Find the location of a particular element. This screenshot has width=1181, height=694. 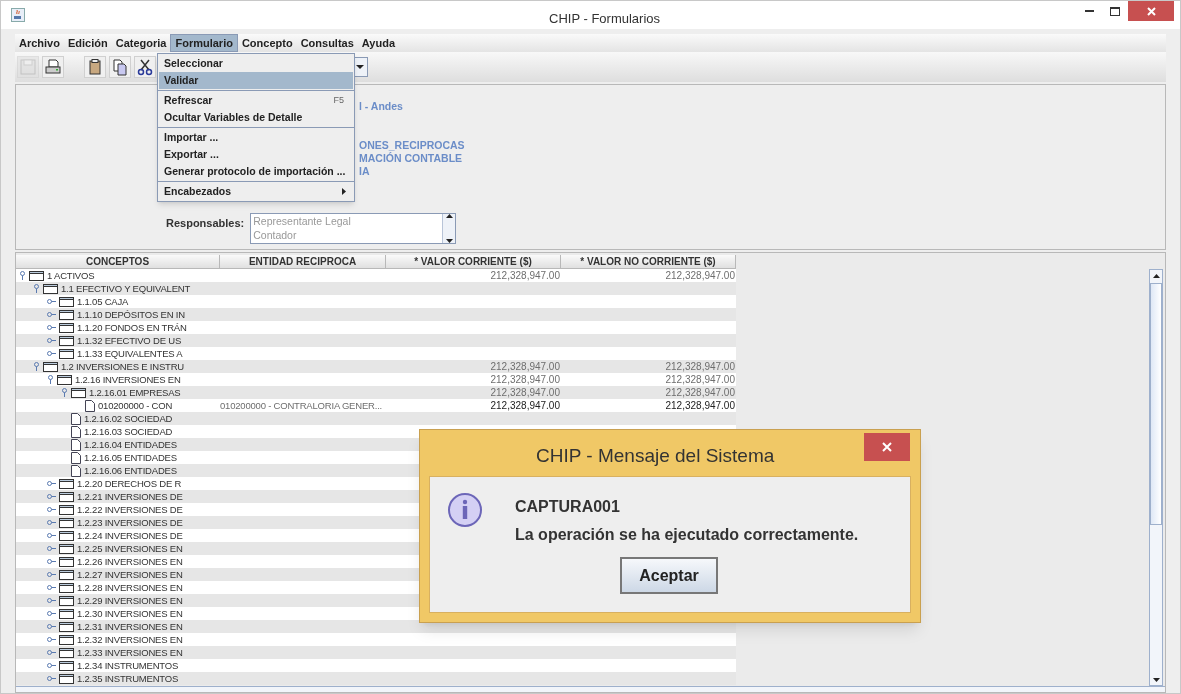

window-title: CHIP - Formularios is located at coordinates (604, 19).